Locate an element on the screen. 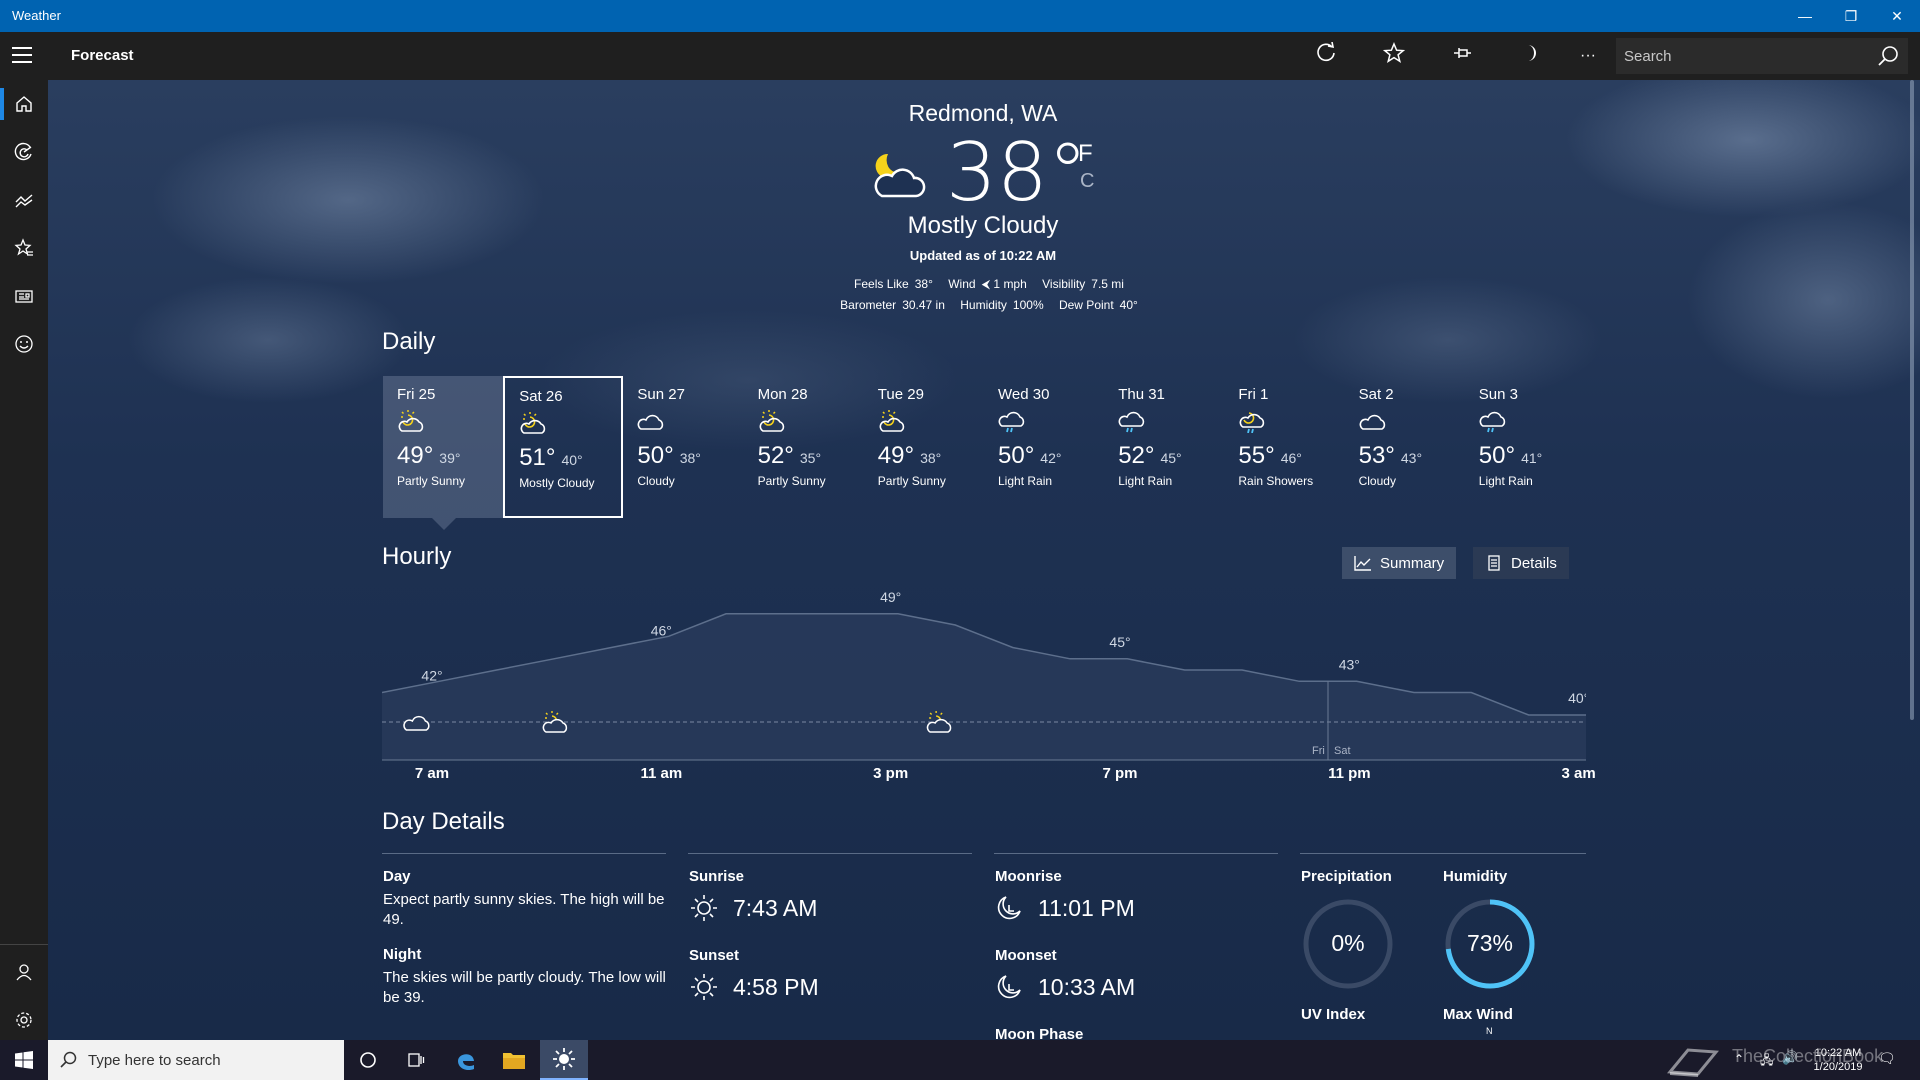 This screenshot has width=1920, height=1080. day-card-sun-3: Sun 3 50° 41° Light Rain is located at coordinates (1525, 447).